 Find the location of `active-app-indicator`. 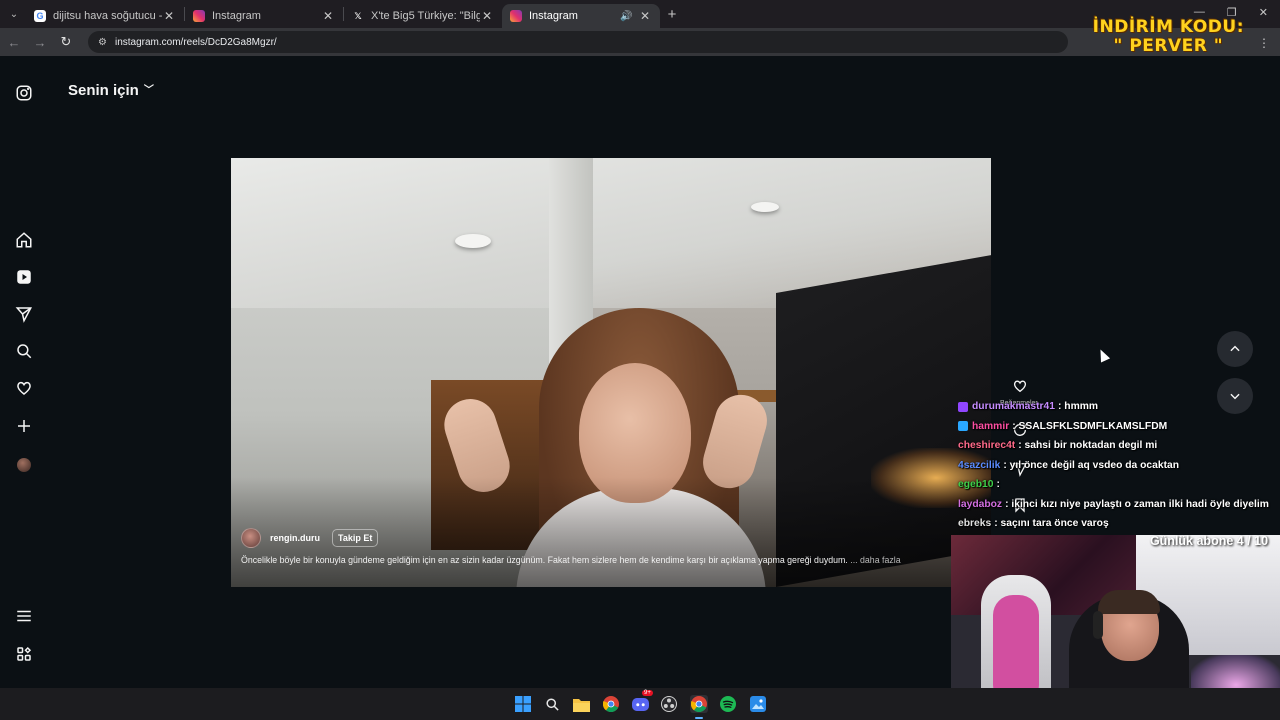

active-app-indicator is located at coordinates (699, 718).